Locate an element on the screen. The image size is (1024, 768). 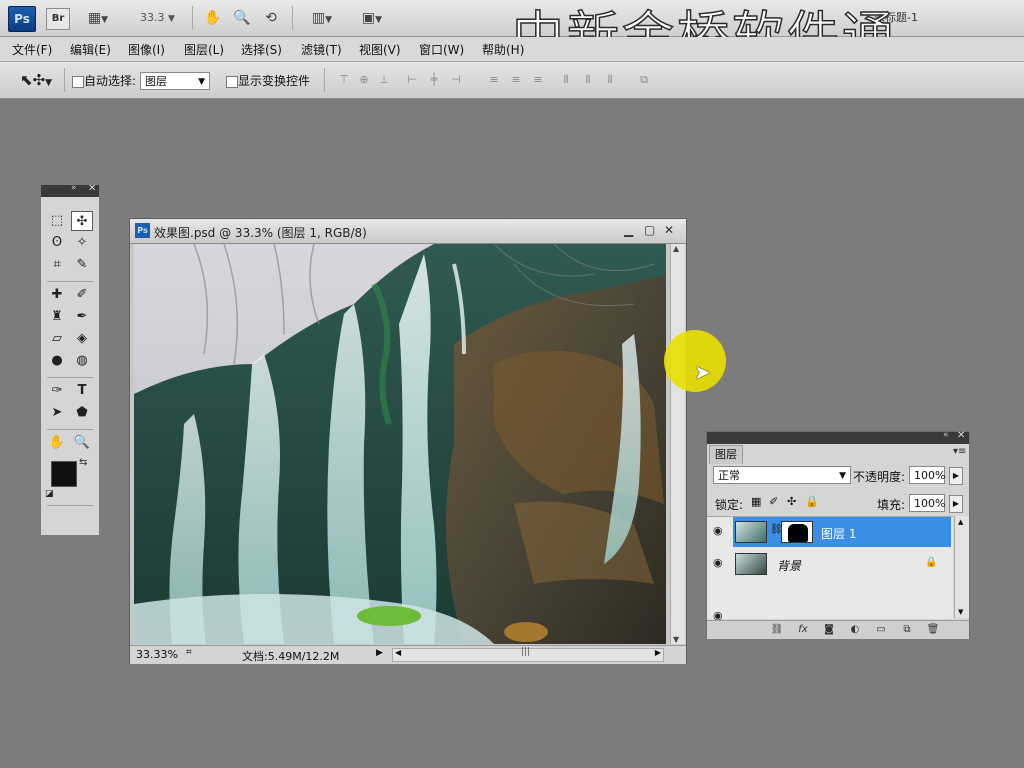
brush-tool-icon: ✐ is located at coordinates (82, 295).